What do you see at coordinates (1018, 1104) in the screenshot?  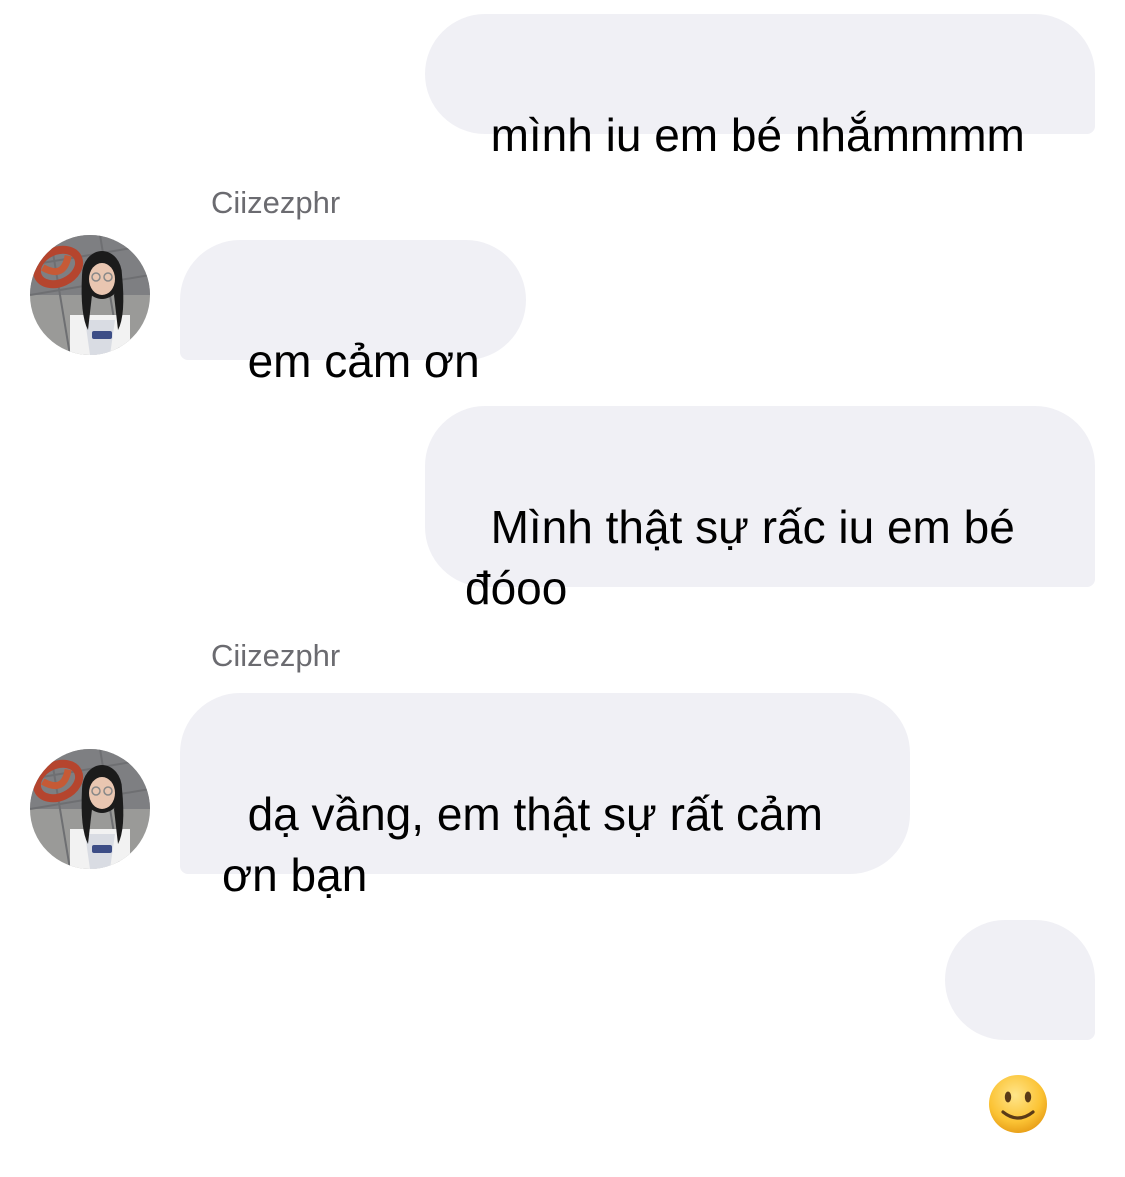 I see `slightly-smiling-face-icon` at bounding box center [1018, 1104].